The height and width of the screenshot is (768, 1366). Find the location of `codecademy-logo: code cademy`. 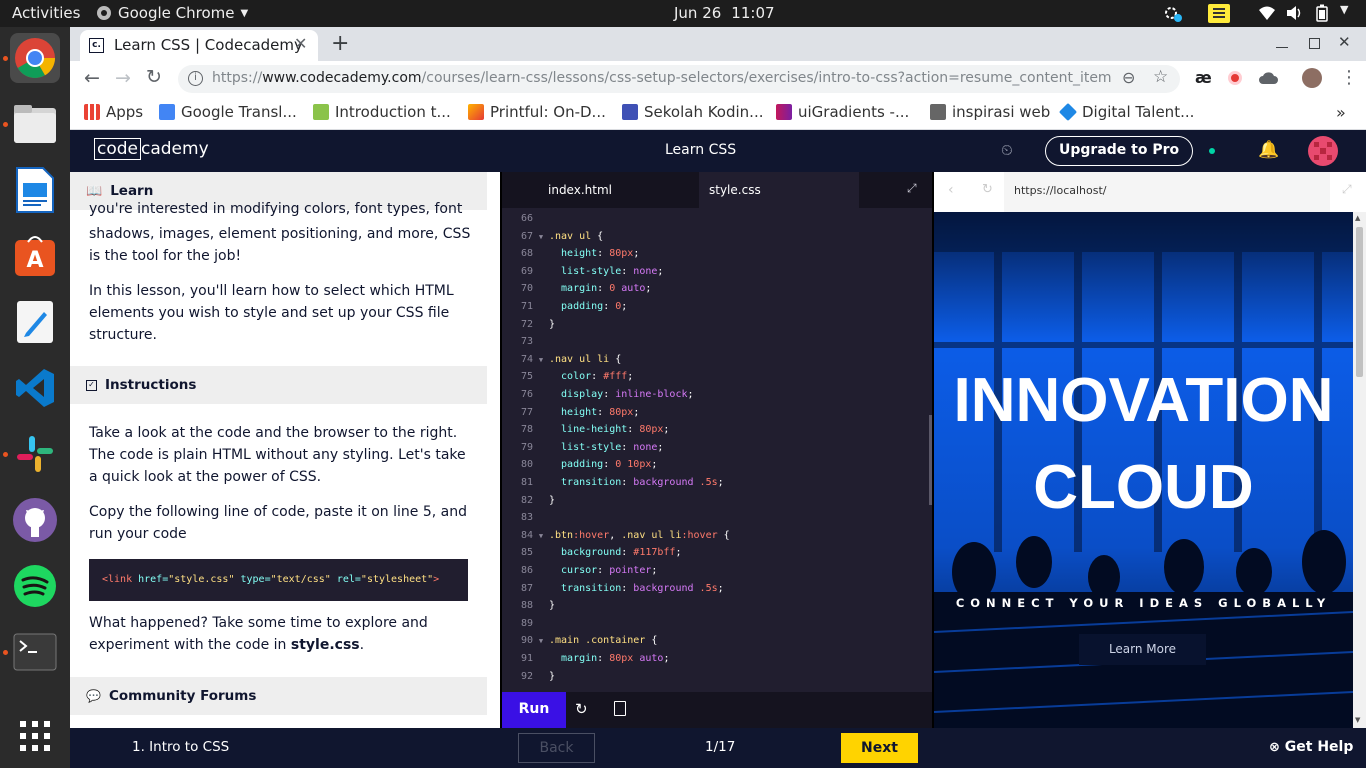

codecademy-logo: code cademy is located at coordinates (151, 149).